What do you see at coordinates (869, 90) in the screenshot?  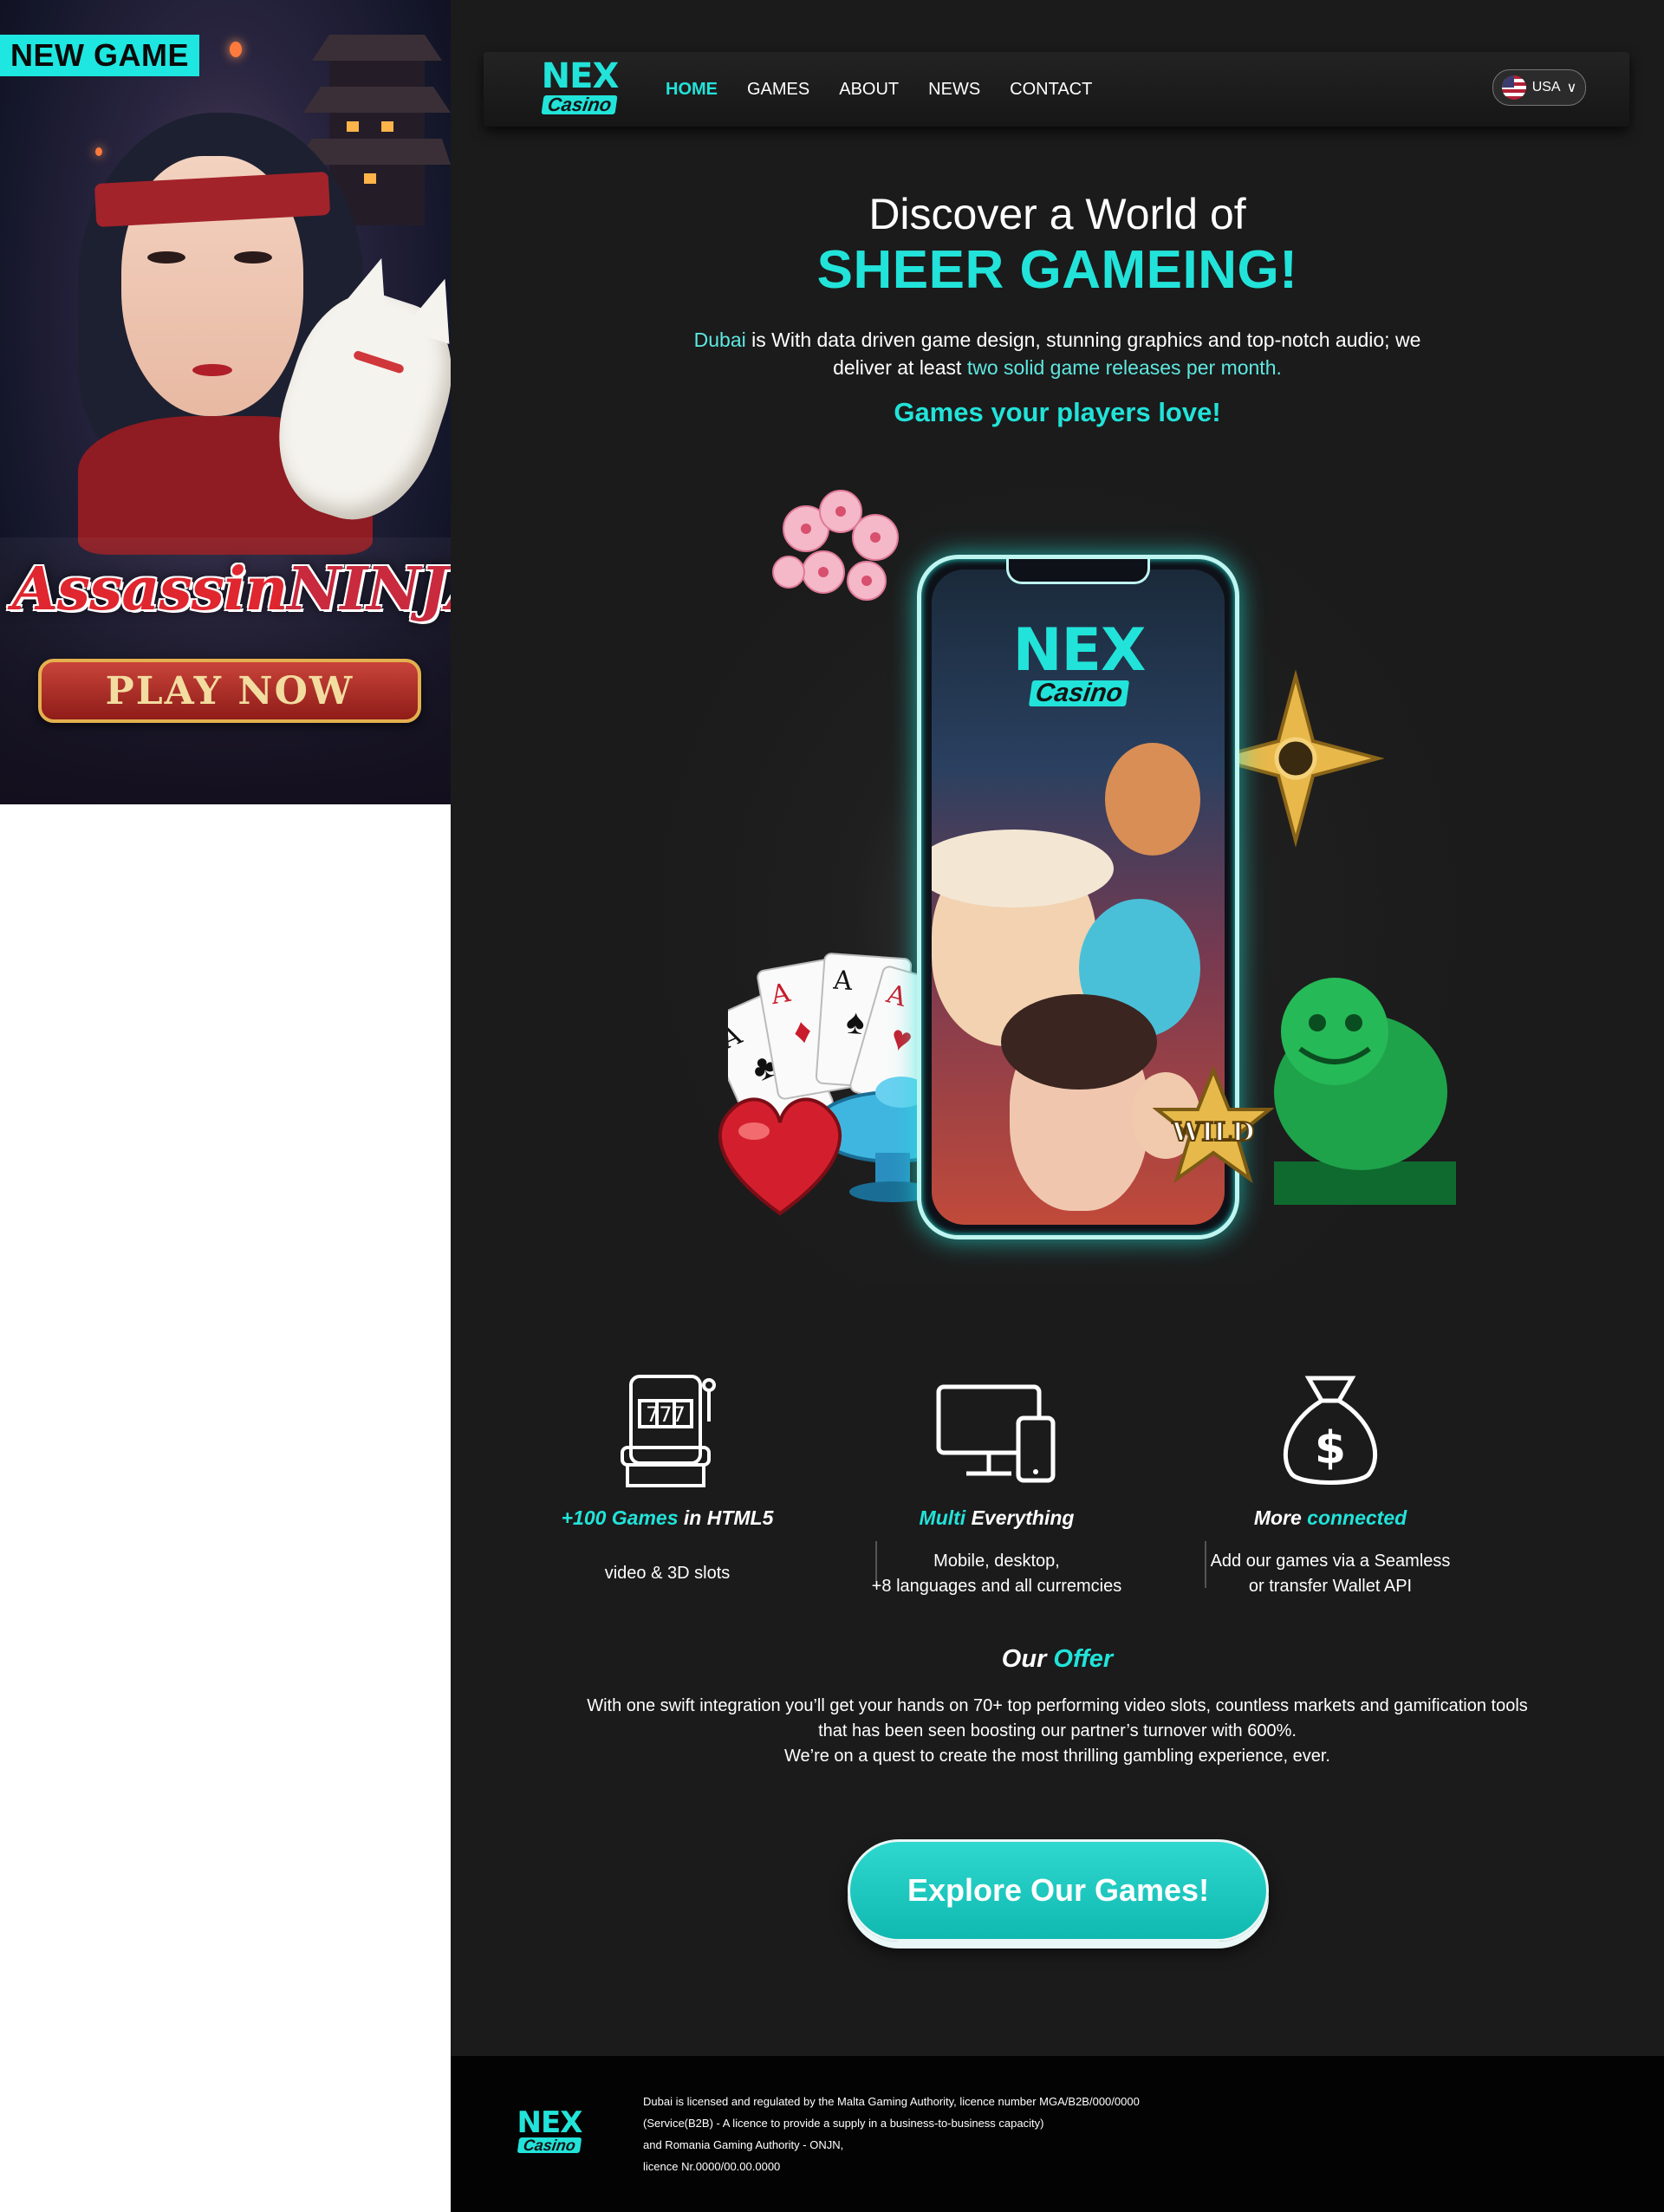 I see `nav-about: ABOUT` at bounding box center [869, 90].